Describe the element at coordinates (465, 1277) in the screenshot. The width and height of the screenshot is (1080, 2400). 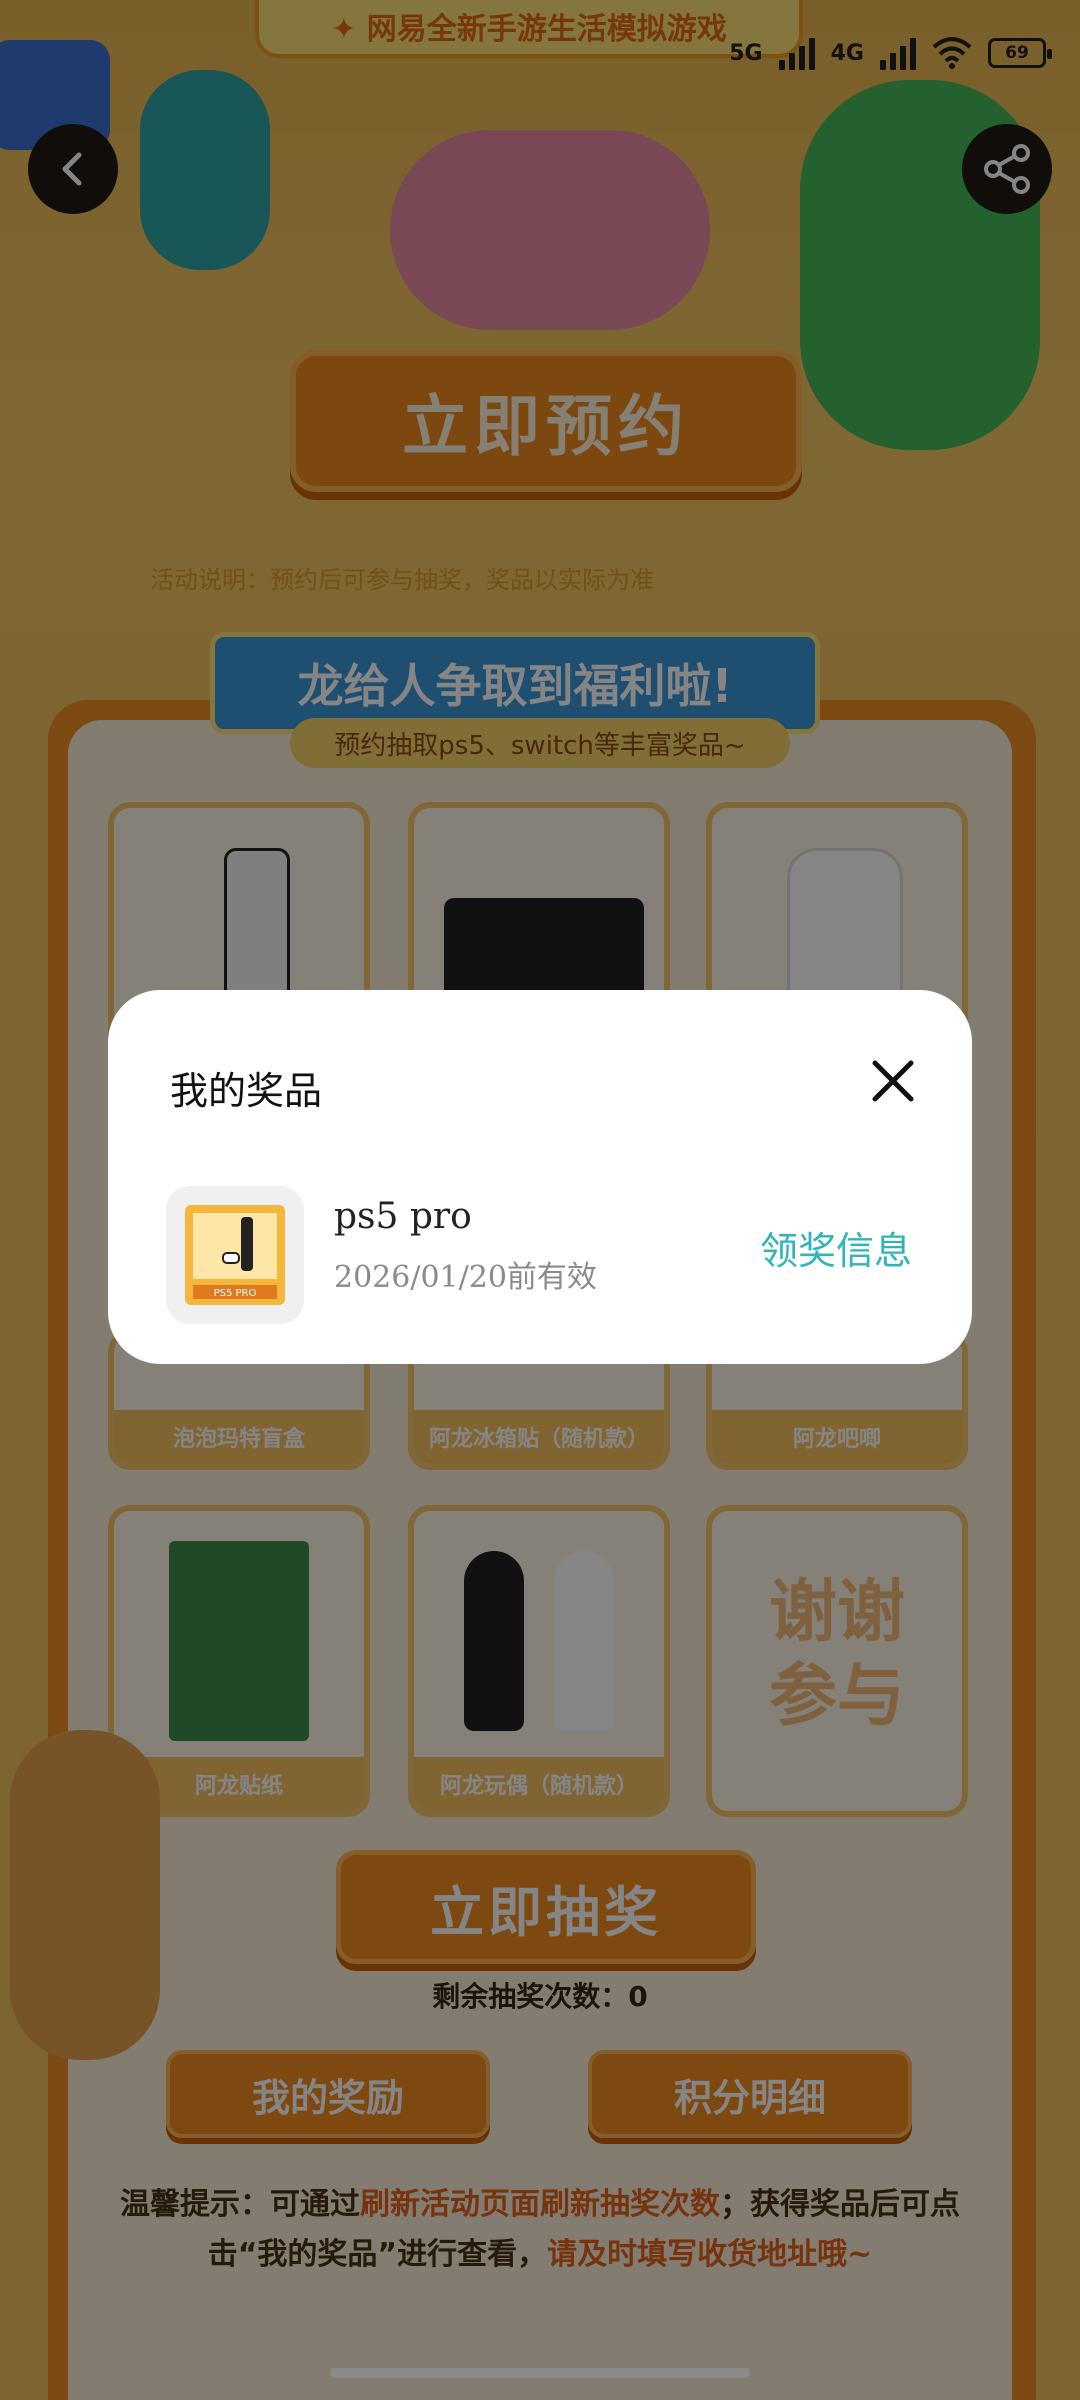
I see `prize-expiry: 2026/01/20前有效` at that location.